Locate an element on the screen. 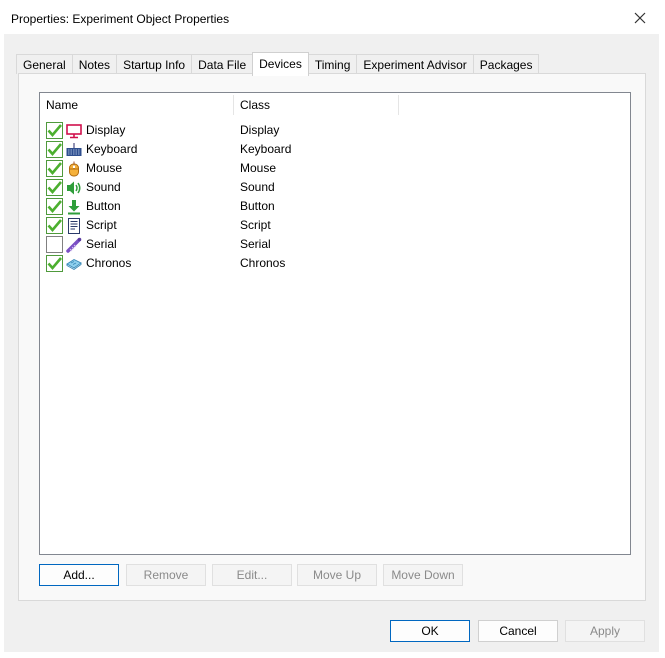 This screenshot has height=658, width=665. column-header-class: Class is located at coordinates (255, 105).